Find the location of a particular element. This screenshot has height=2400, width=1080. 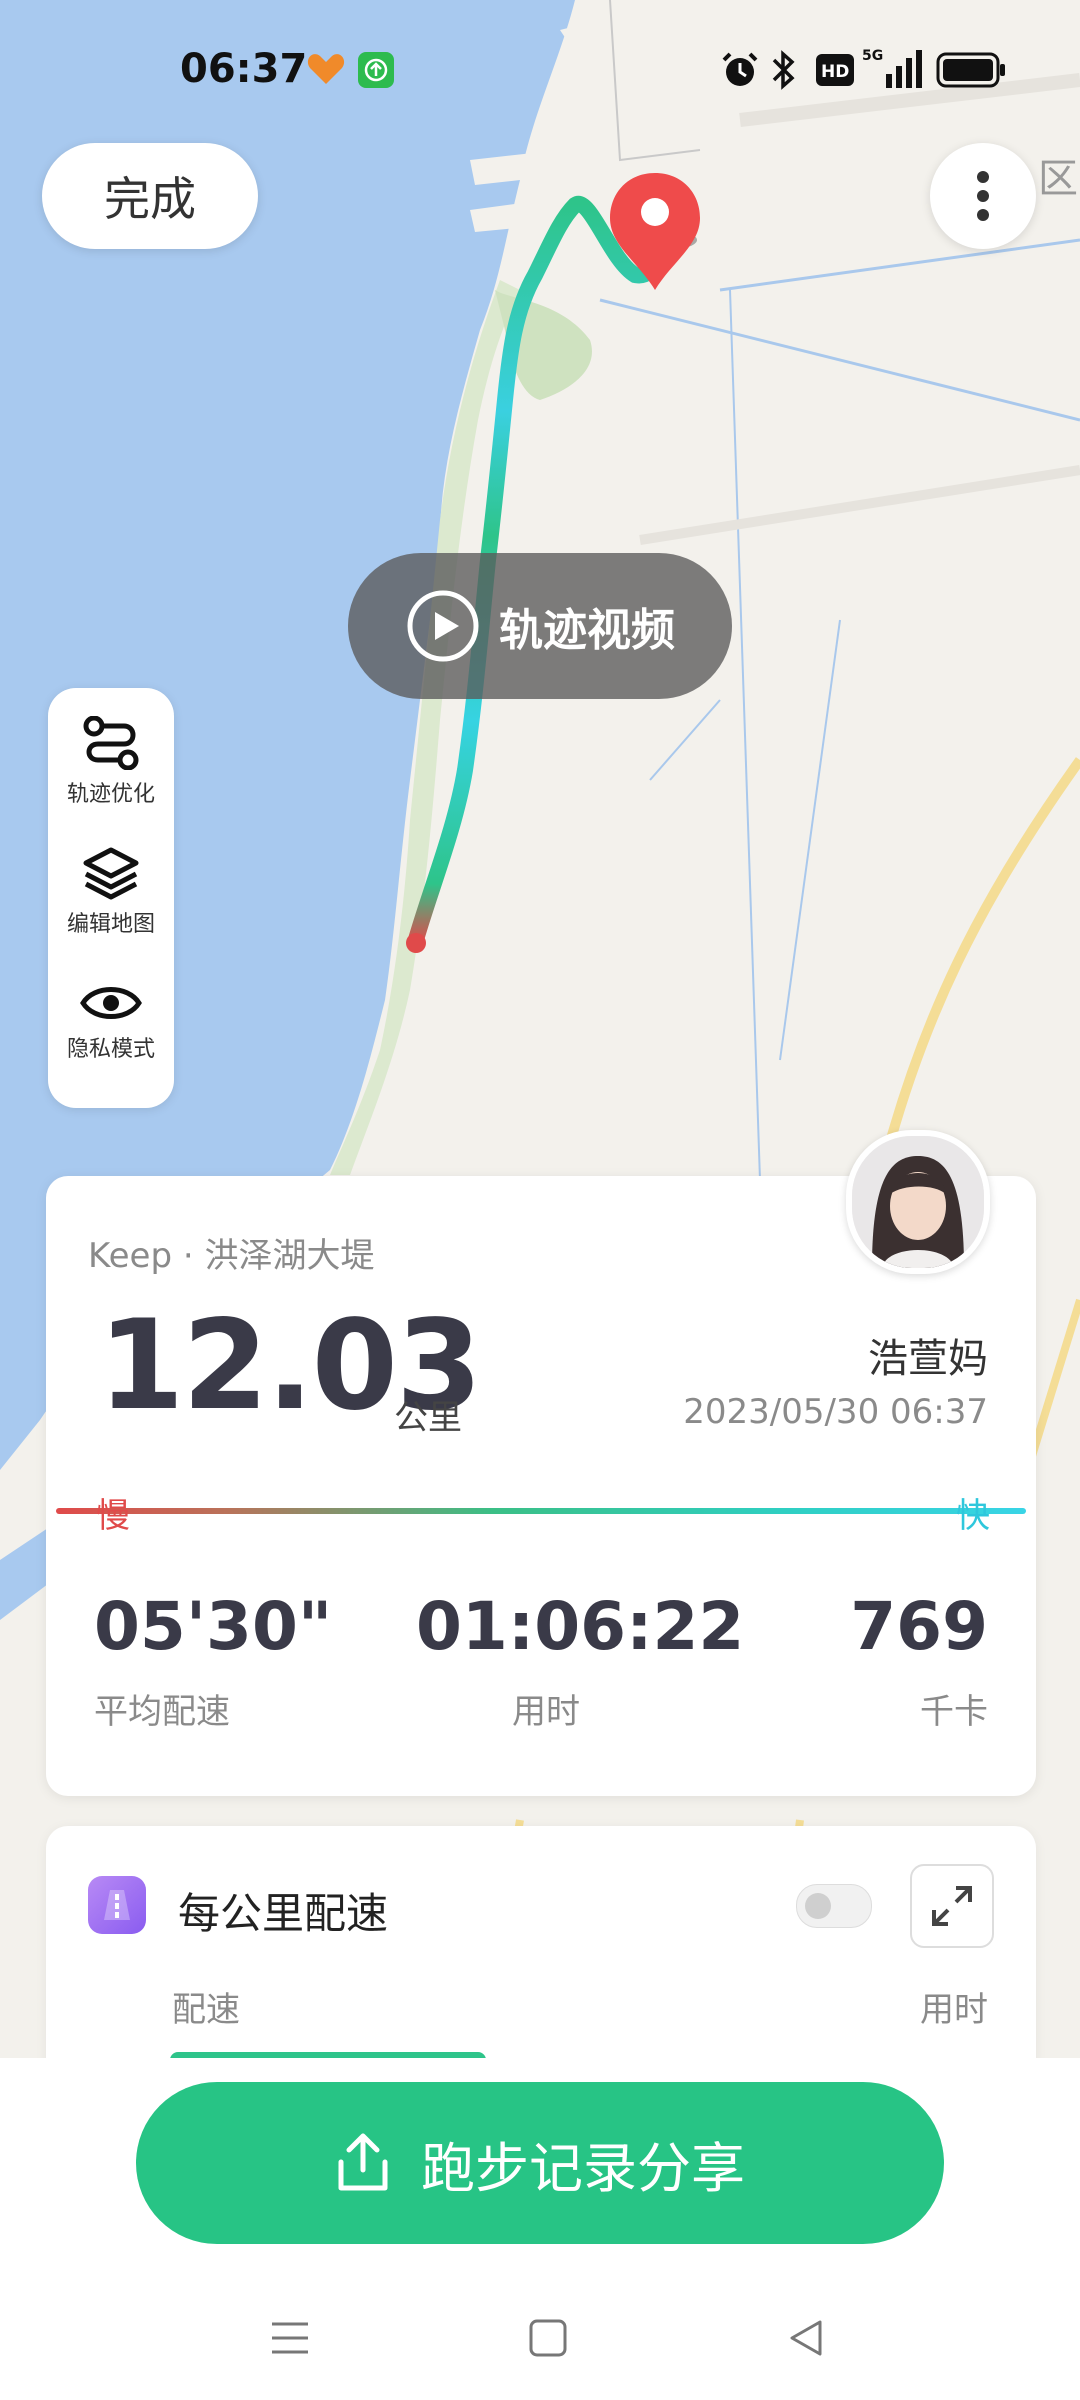

avg-pace-label: 平均配速 is located at coordinates (162, 1712).